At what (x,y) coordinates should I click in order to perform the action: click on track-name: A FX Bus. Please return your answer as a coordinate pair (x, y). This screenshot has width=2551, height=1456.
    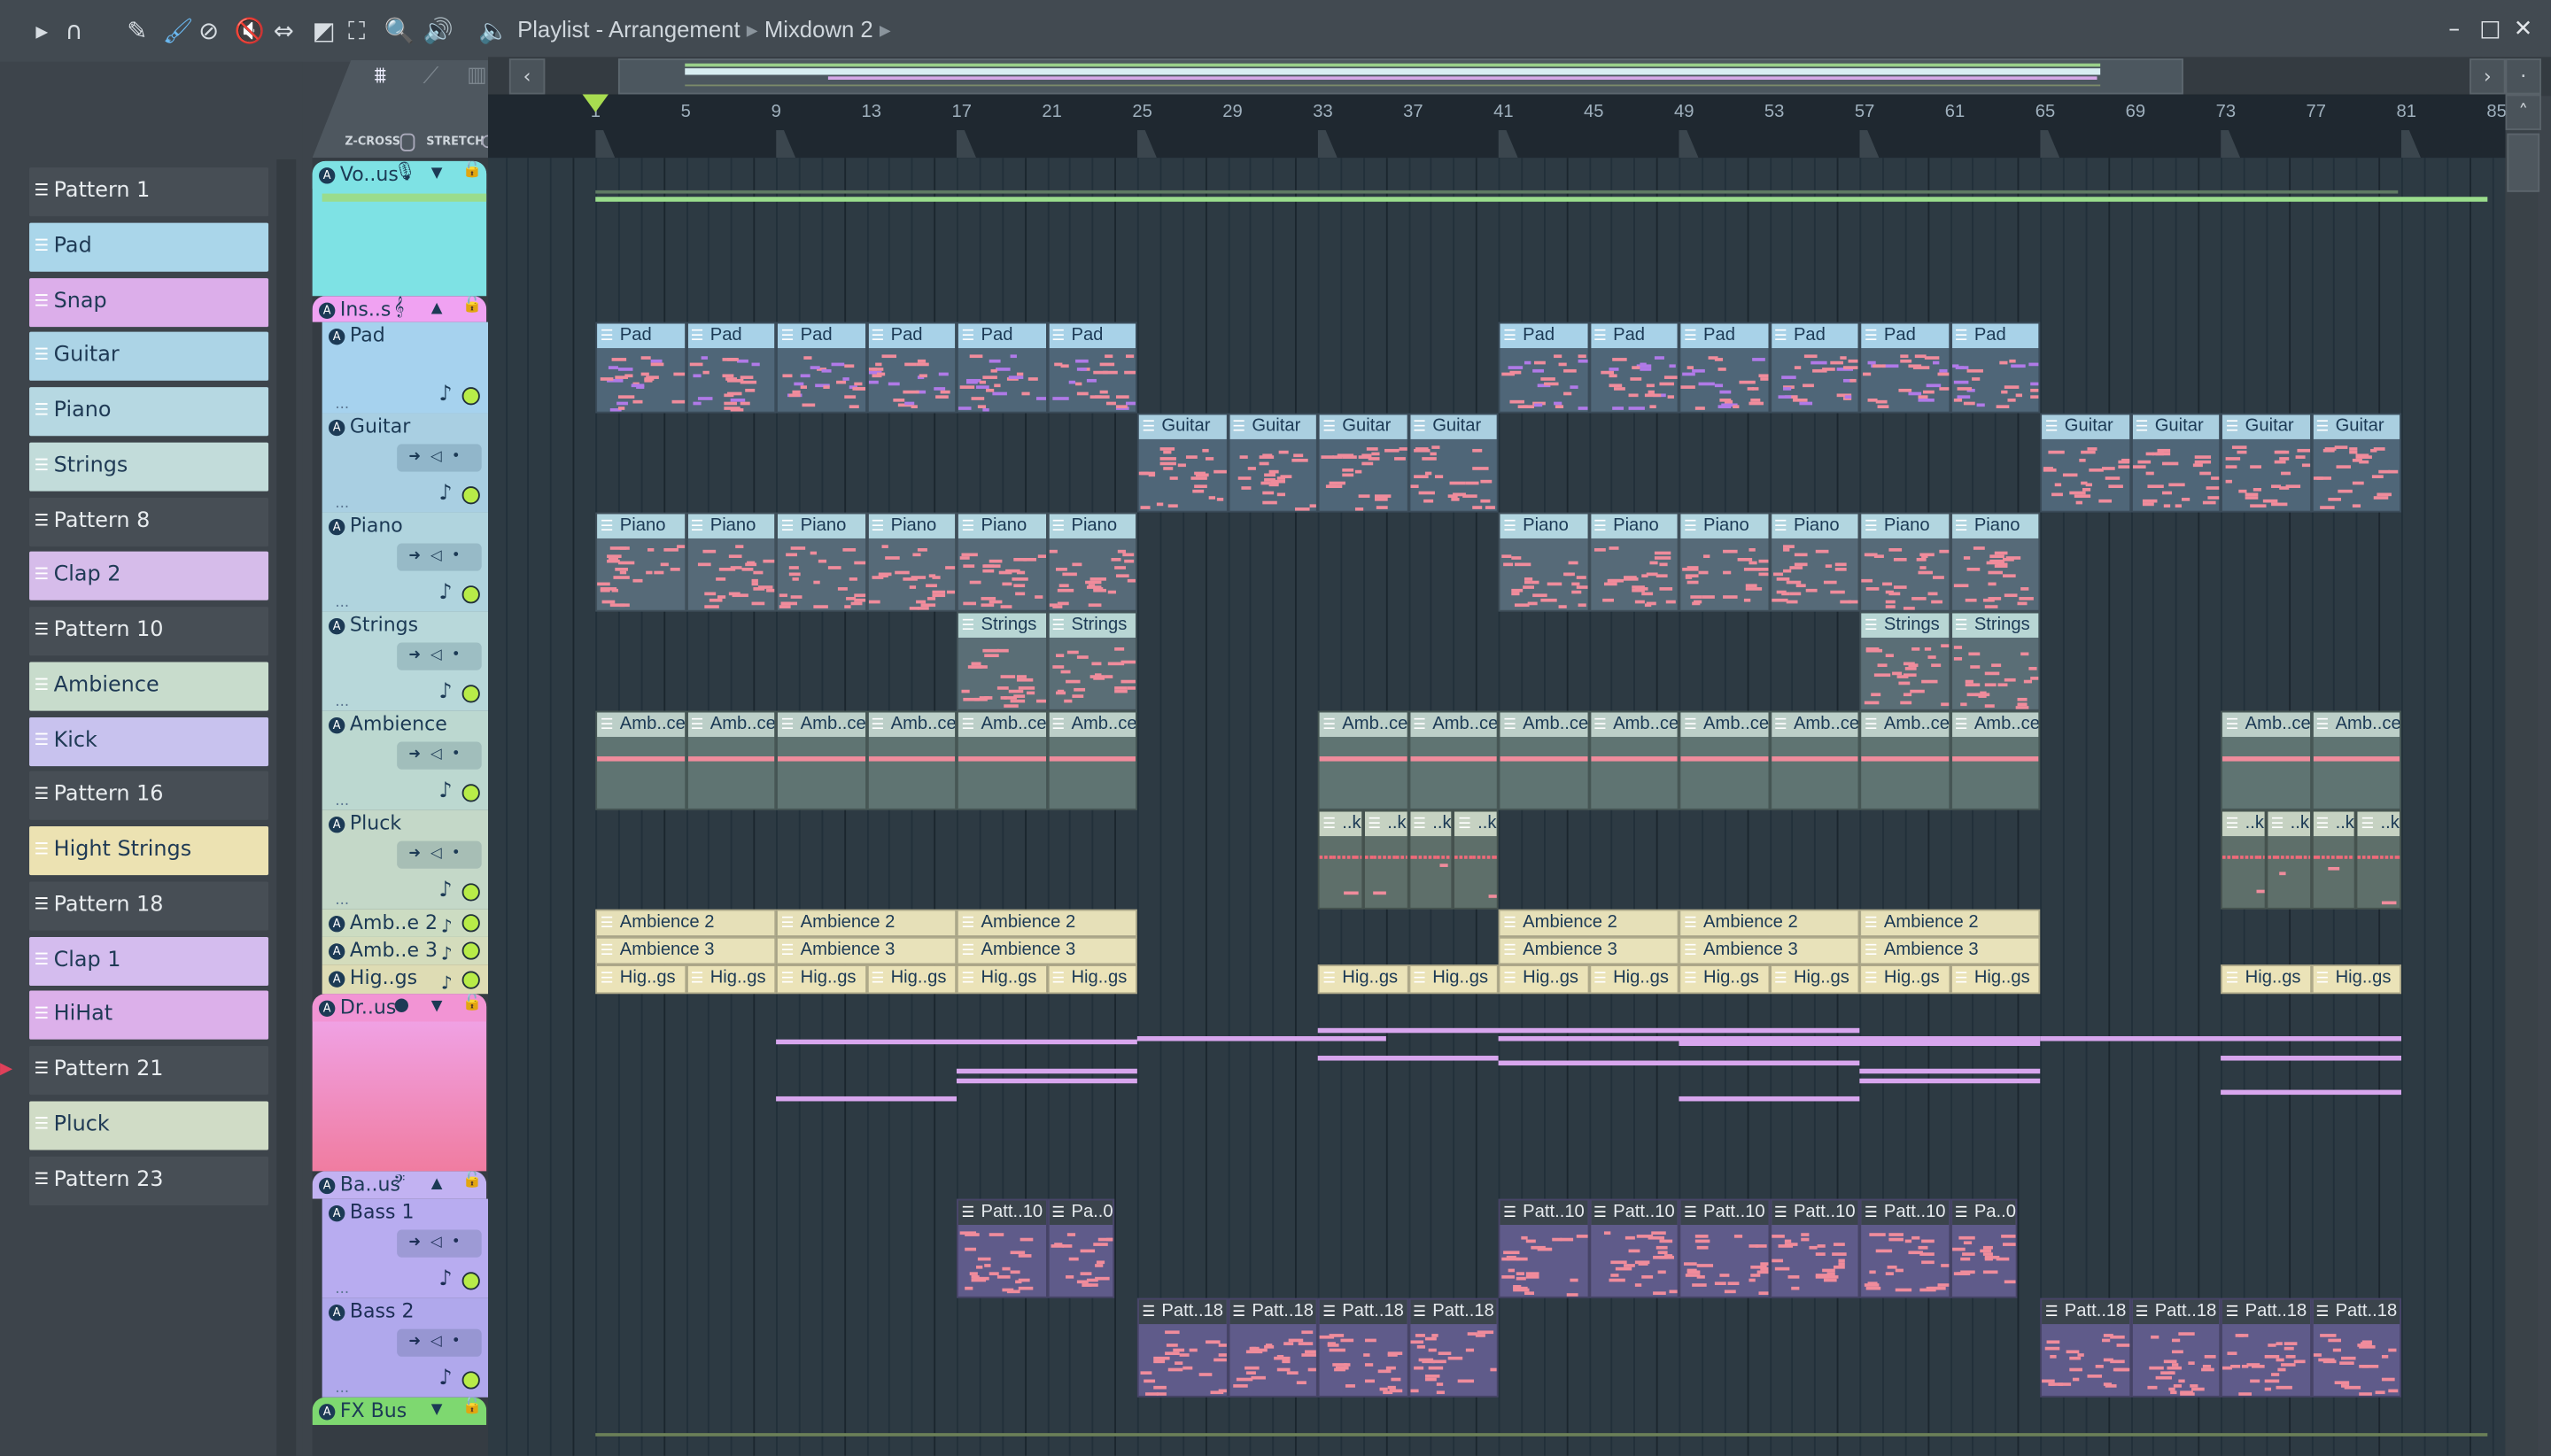
    Looking at the image, I should click on (362, 1410).